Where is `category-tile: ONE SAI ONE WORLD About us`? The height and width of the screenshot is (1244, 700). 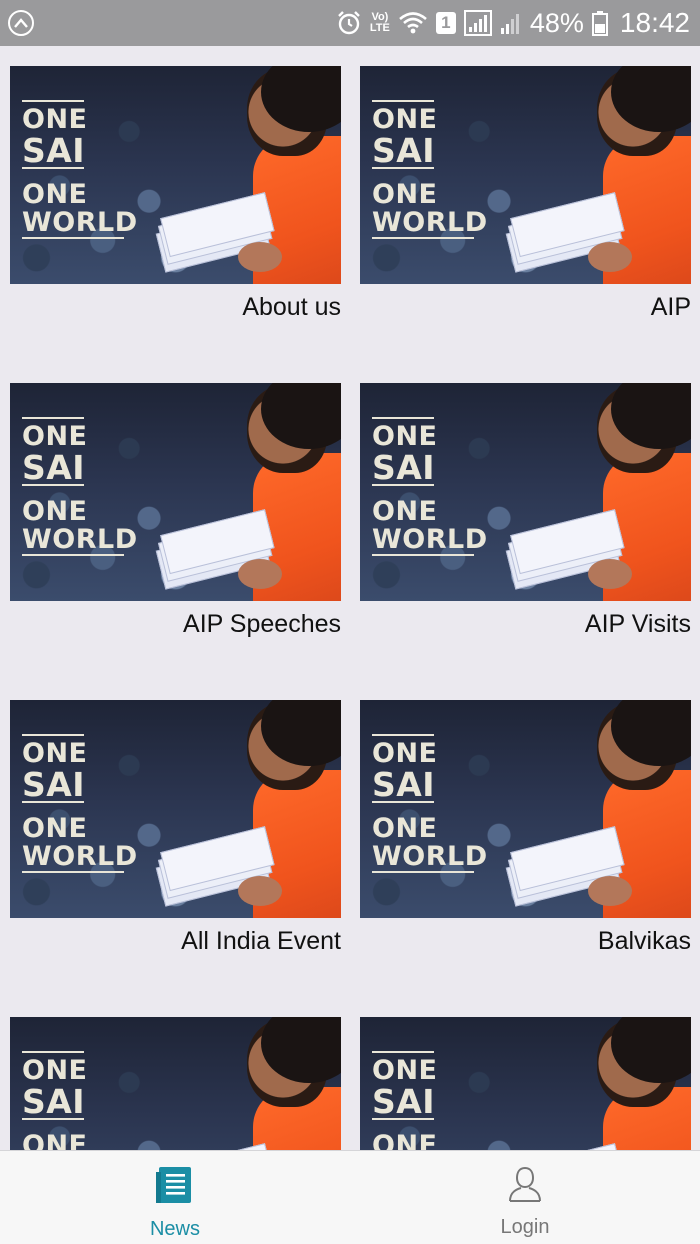
category-tile: ONE SAI ONE WORLD About us is located at coordinates (175, 194).